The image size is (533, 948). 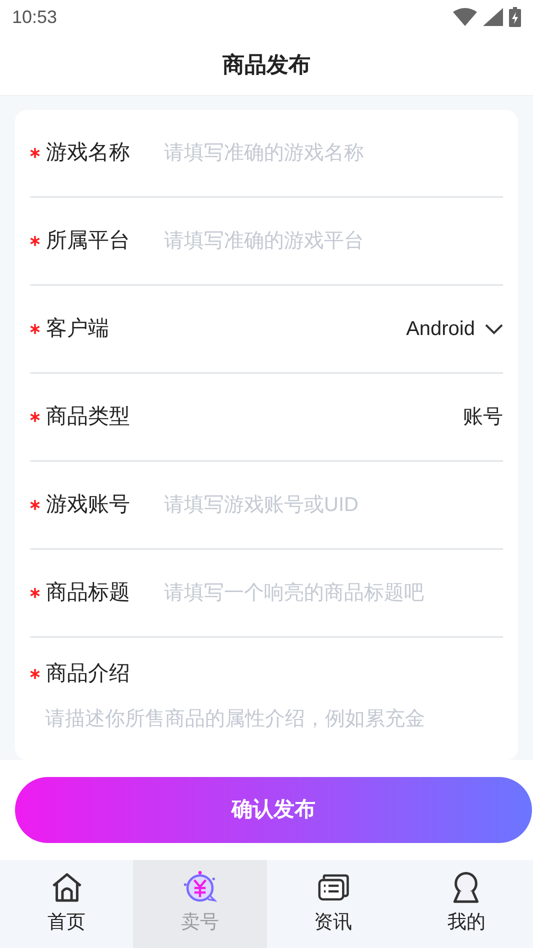 What do you see at coordinates (333, 904) in the screenshot?
I see `tab-bar-item: 资讯` at bounding box center [333, 904].